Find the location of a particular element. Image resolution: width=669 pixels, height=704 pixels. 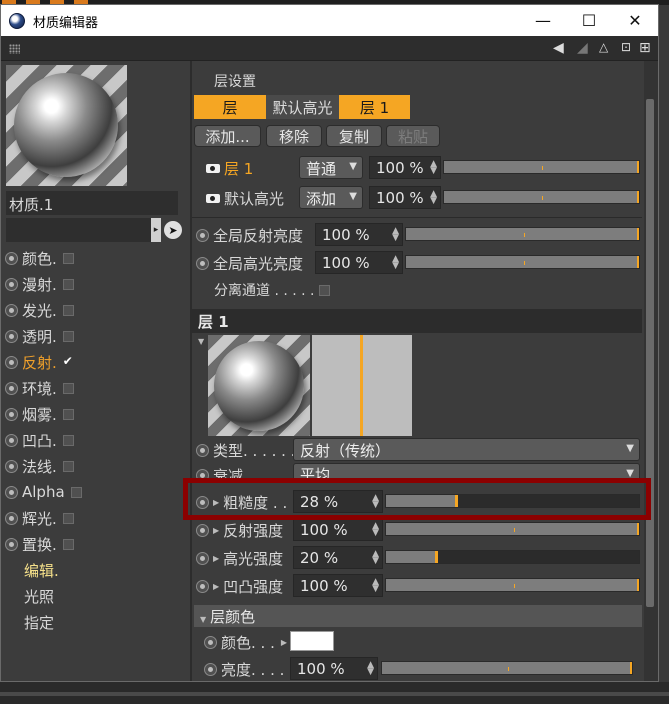

layer-color-row: 颜色. . . ▶ is located at coordinates (247, 642).